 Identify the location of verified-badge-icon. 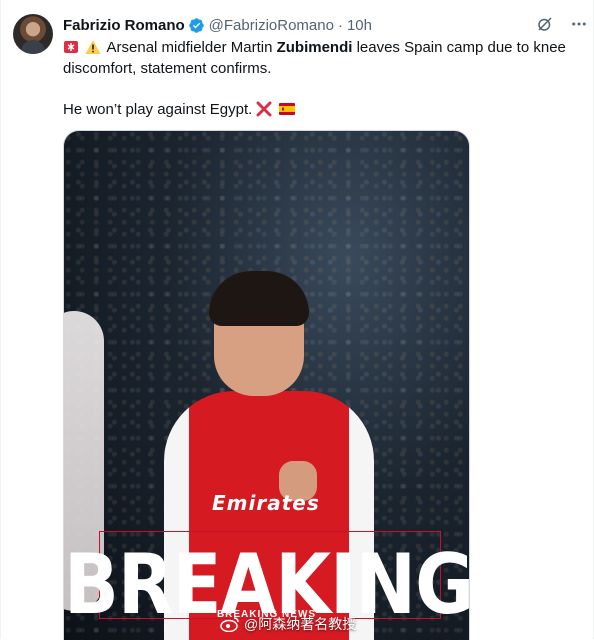
(196, 25).